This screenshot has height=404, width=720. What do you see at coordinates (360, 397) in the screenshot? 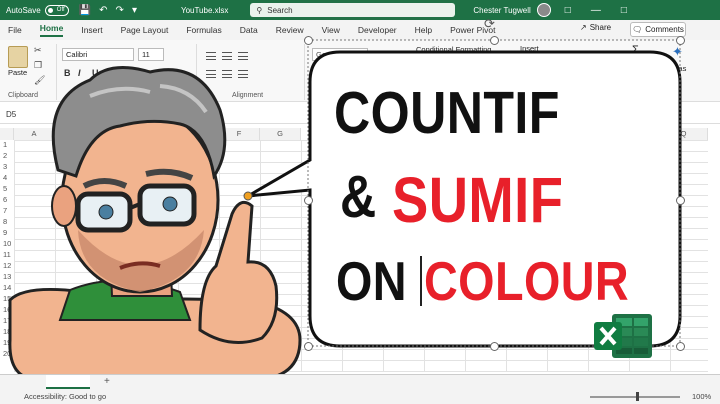
I see `status-bar: Accessibility: Good to go 100%` at bounding box center [360, 397].